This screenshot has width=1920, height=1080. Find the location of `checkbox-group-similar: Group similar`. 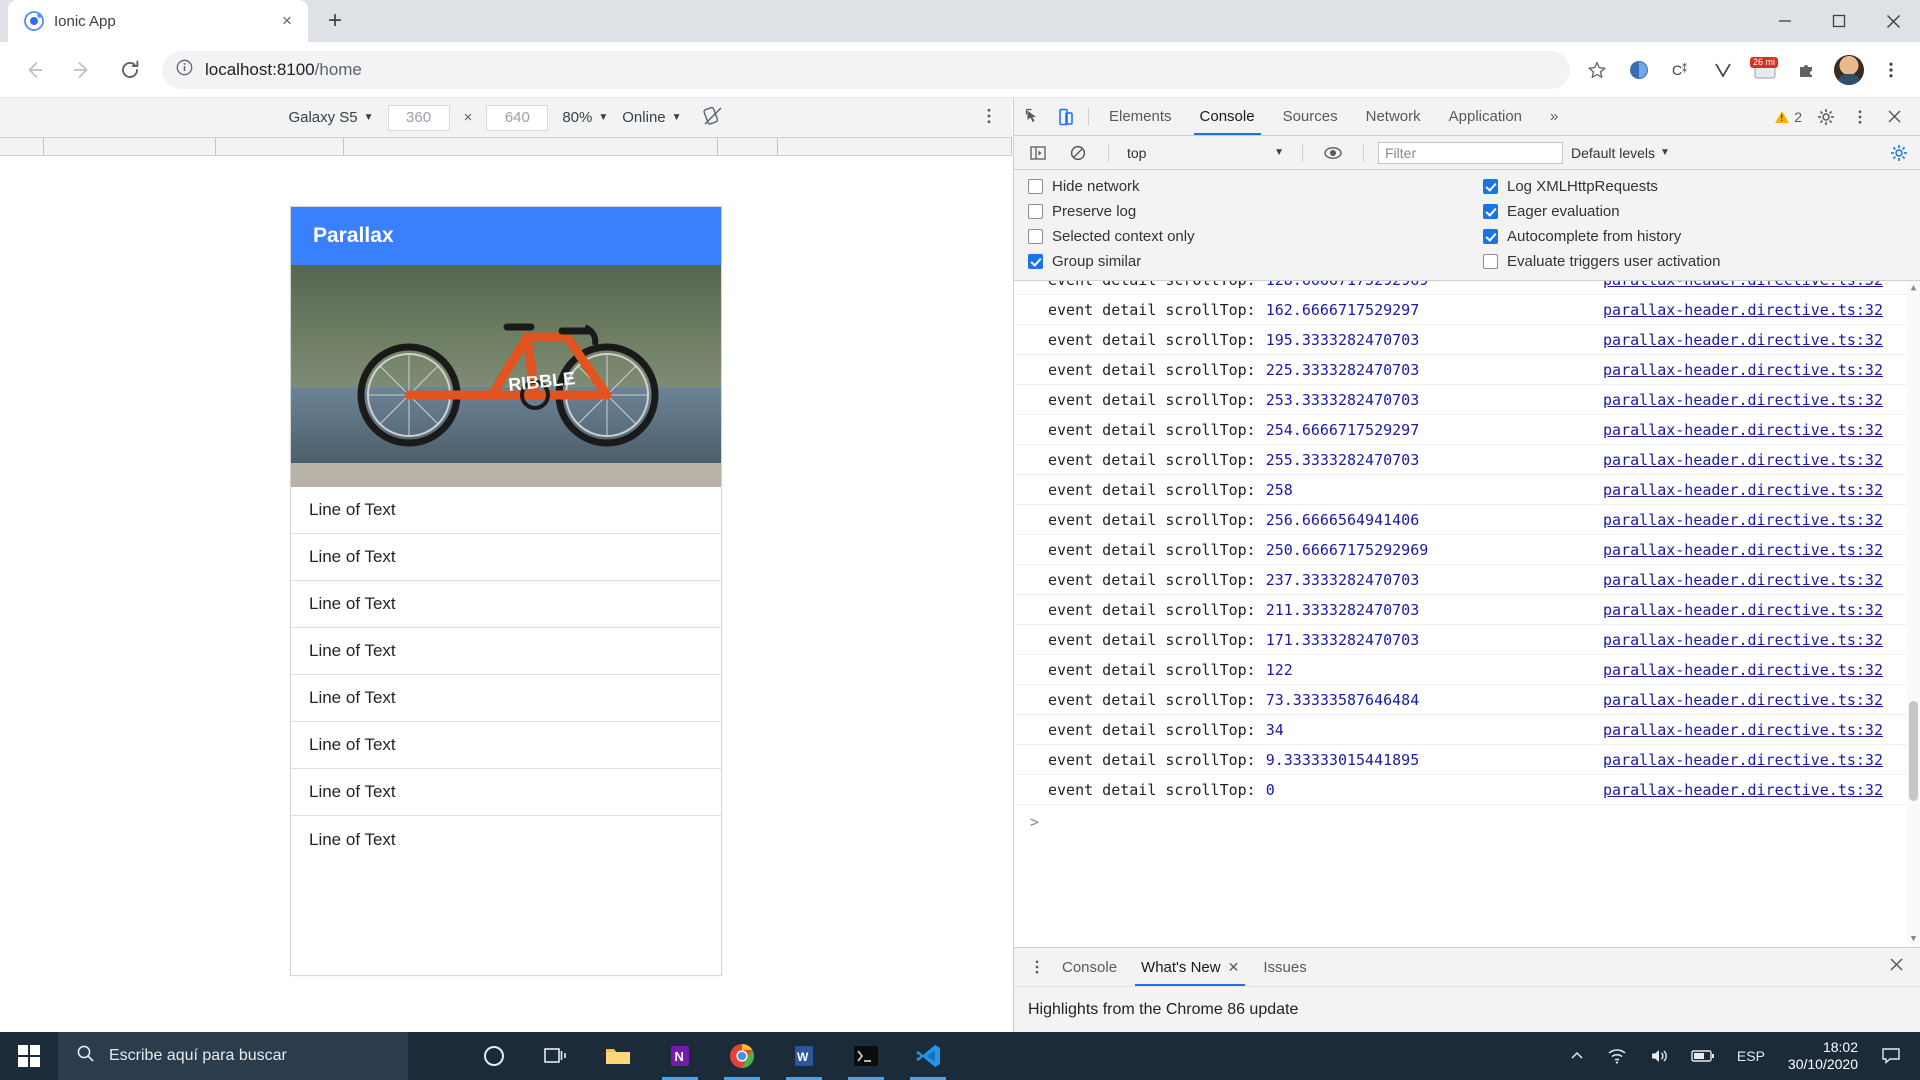

checkbox-group-similar: Group similar is located at coordinates (1255, 261).